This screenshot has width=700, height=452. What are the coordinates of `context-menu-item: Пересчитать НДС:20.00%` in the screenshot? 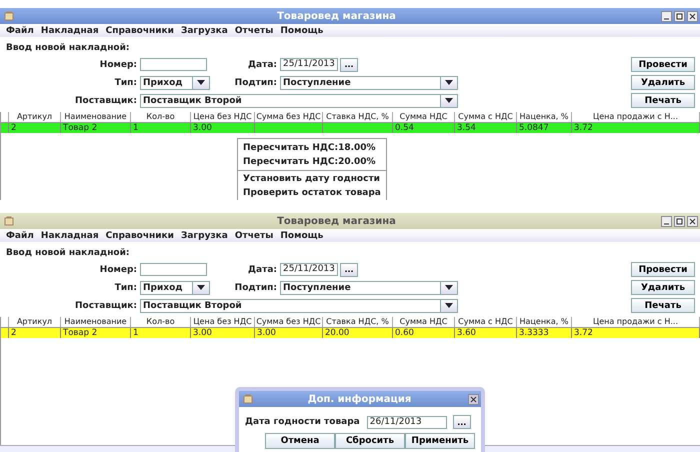 It's located at (312, 162).